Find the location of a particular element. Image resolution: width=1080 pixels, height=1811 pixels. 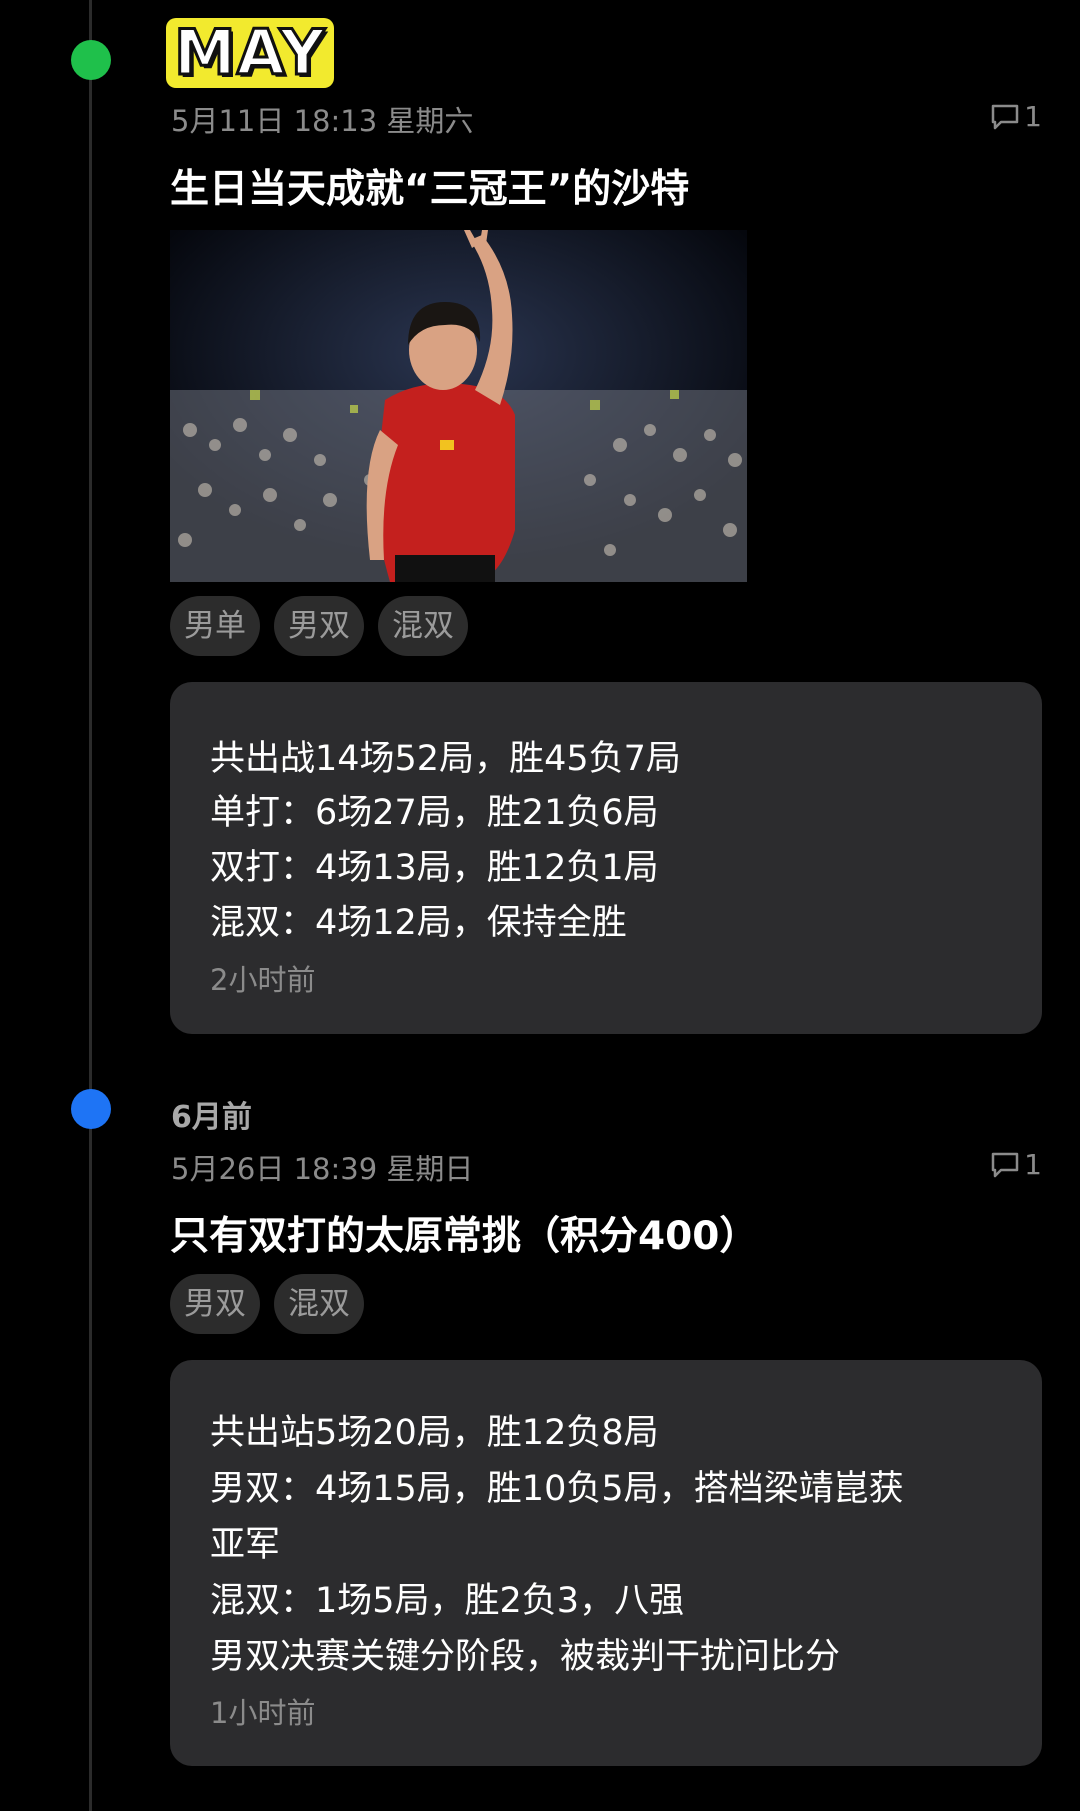

card-line: 双打：4场13局，胜12负1局 is located at coordinates (434, 868).